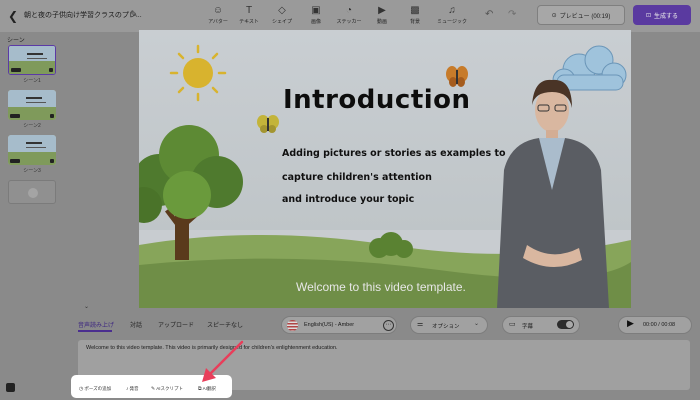  I want to click on tool-shape: ◇ シェイプ, so click(282, 15).